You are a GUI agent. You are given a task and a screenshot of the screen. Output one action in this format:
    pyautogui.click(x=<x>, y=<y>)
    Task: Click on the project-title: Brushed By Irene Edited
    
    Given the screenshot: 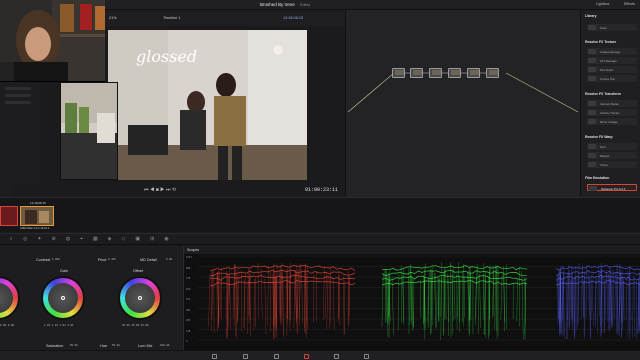 What is the action you would take?
    pyautogui.click(x=285, y=4)
    